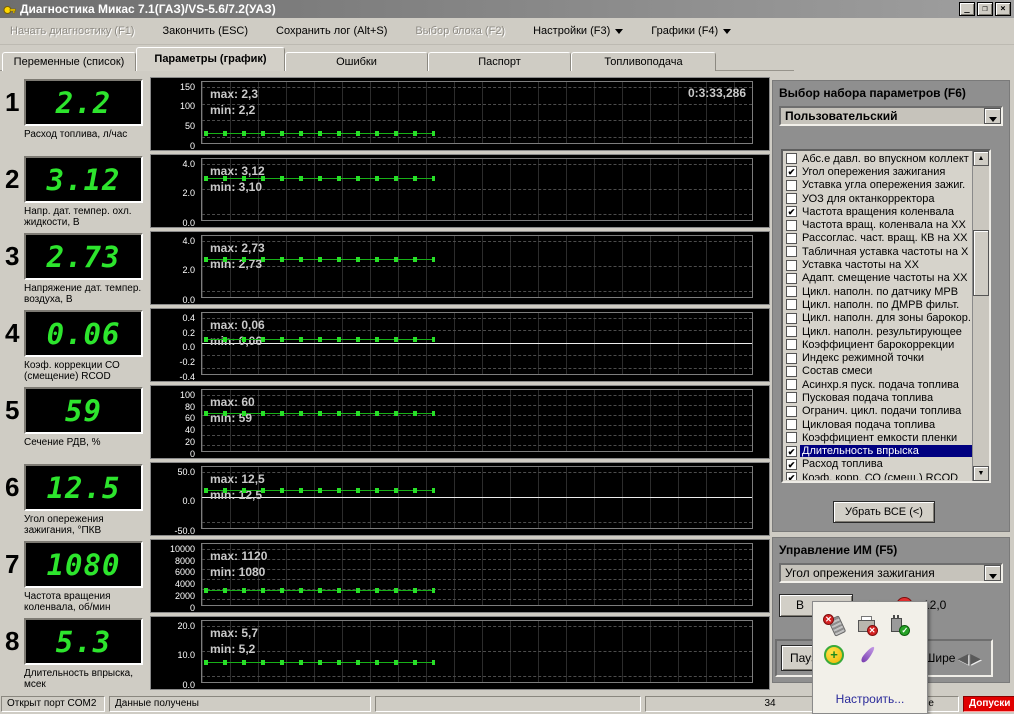  What do you see at coordinates (238, 572) in the screenshot?
I see `min-label: min: 1080` at bounding box center [238, 572].